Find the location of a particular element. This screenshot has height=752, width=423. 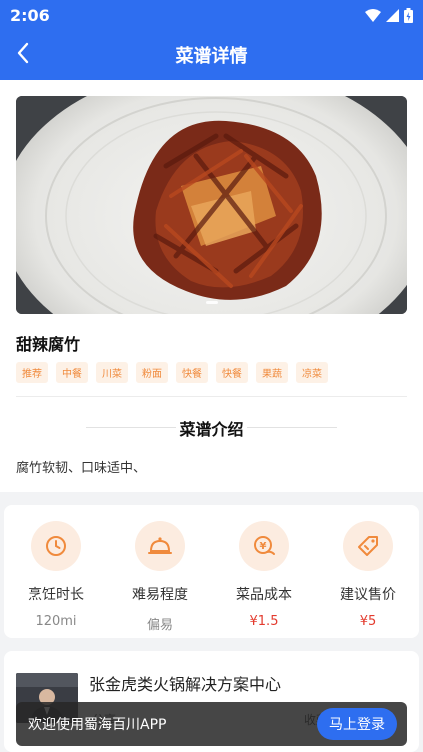

tag: 推荐 is located at coordinates (32, 372).